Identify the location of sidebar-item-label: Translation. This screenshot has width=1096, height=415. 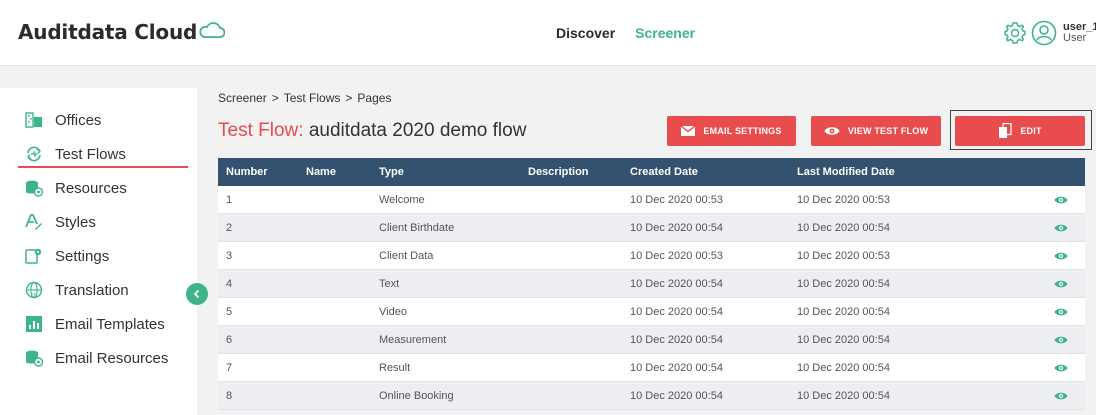
(92, 290).